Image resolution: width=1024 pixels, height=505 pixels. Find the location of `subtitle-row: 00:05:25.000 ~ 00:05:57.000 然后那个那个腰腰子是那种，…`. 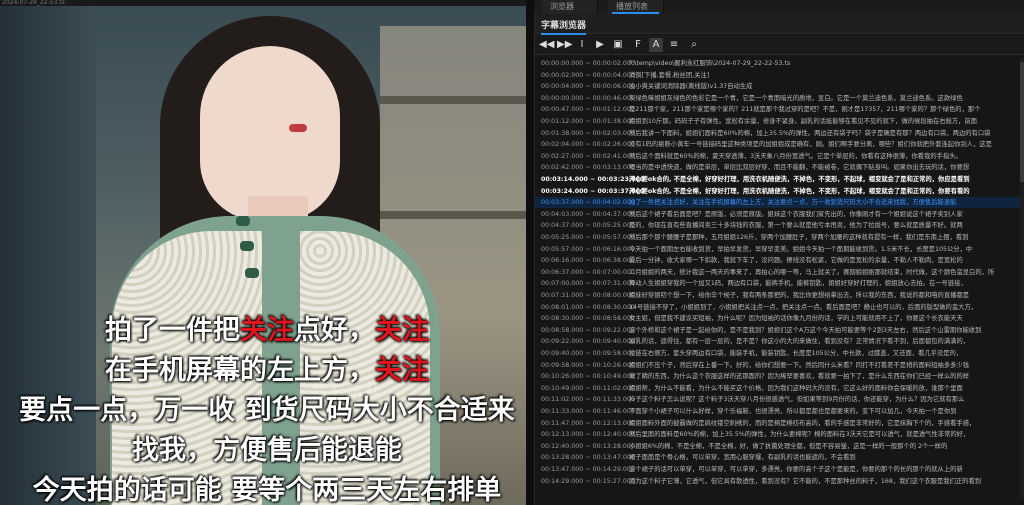

subtitle-row: 00:05:25.000 ~ 00:05:57.000 然后那个那个腰腰子是那种，… is located at coordinates (779, 237).